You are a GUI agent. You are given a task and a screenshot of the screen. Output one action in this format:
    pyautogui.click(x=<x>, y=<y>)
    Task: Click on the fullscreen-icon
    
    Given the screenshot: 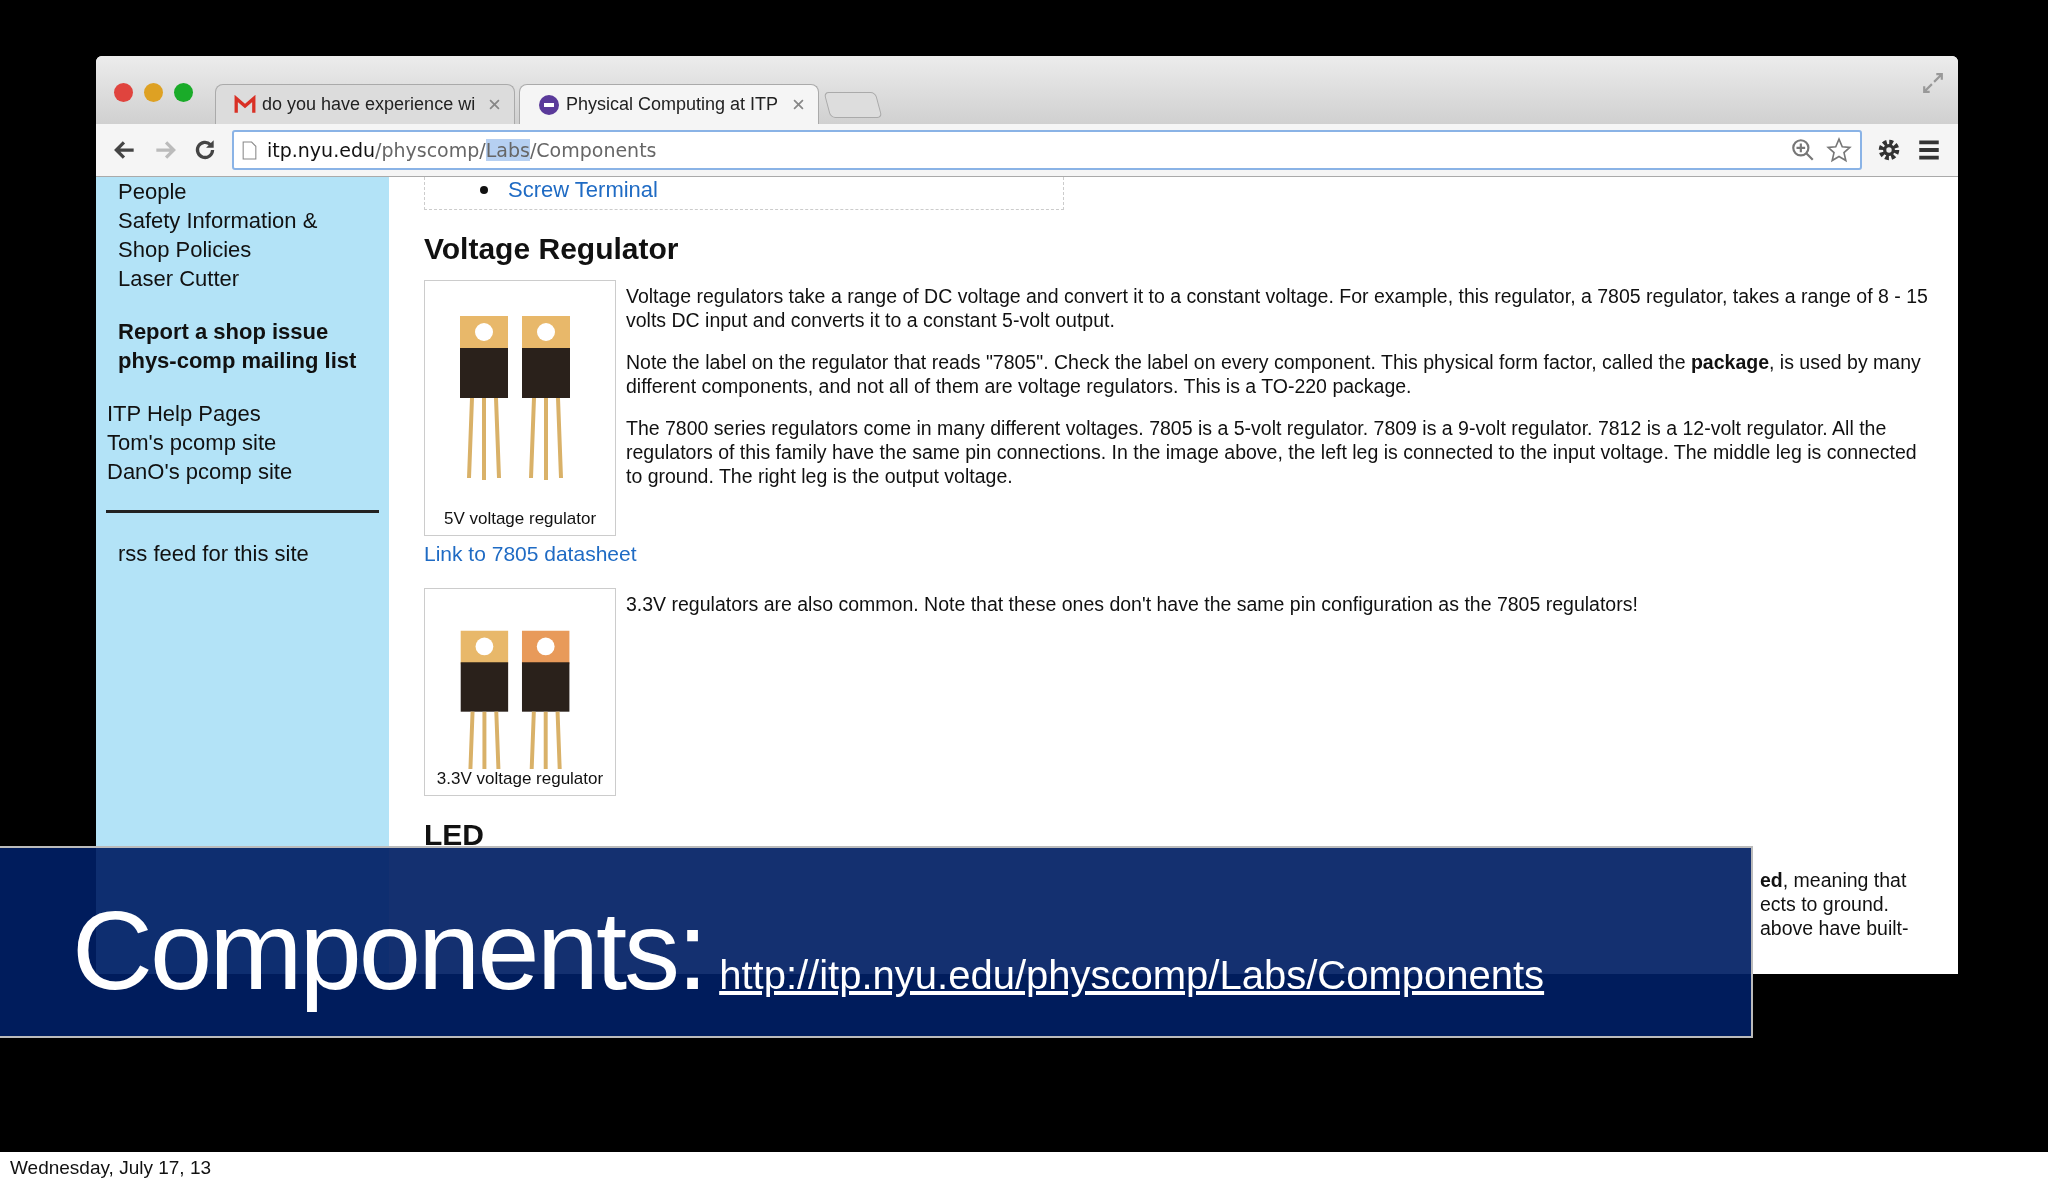 What is the action you would take?
    pyautogui.click(x=1933, y=83)
    